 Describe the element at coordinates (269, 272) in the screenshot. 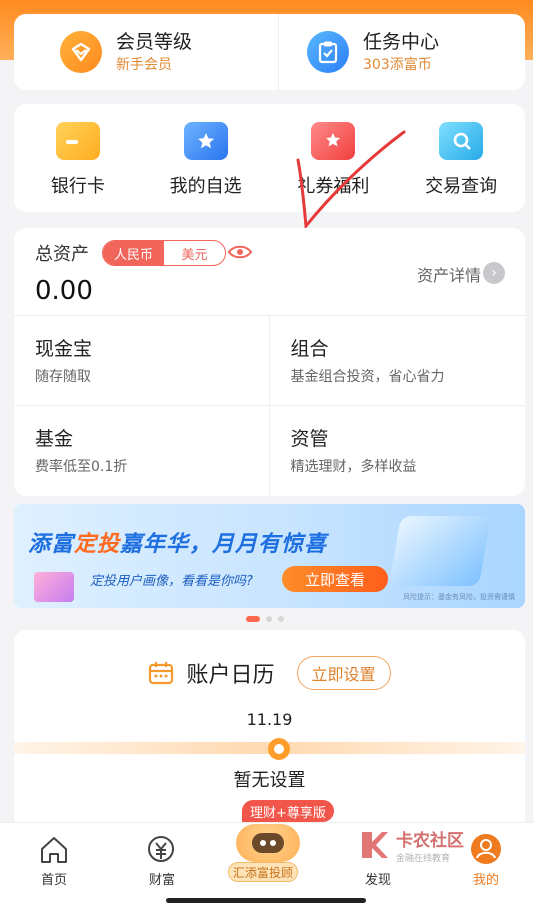

I see `assets-header: 总资产 人民币 美元 0.00 资产详情 ›` at that location.